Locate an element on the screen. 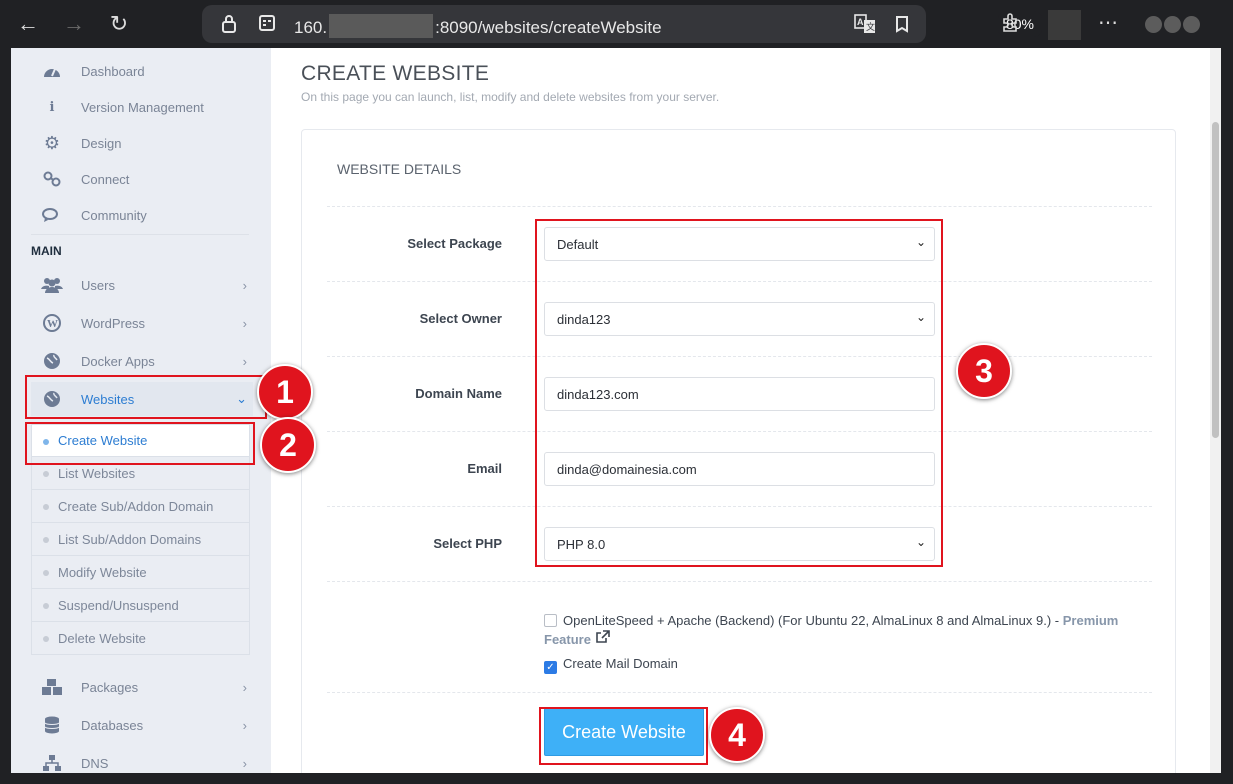 This screenshot has width=1233, height=784. window-bottom-edge is located at coordinates (616, 778).